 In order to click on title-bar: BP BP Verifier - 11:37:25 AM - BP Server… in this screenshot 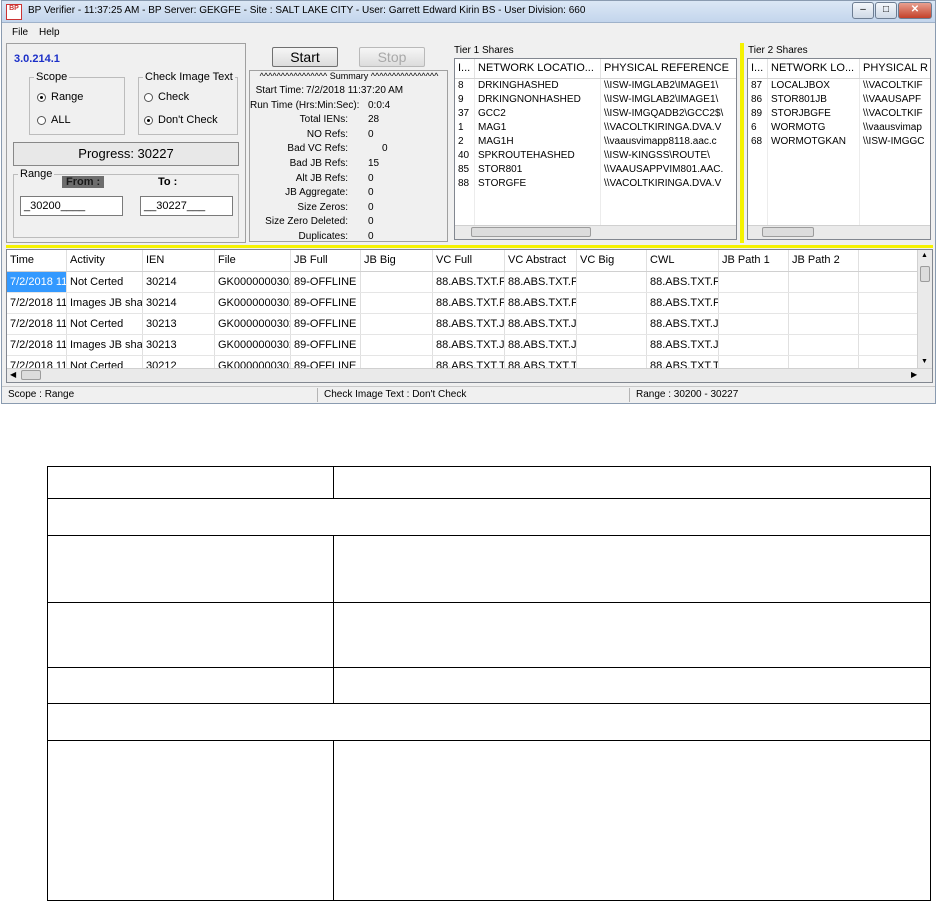, I will do `click(468, 12)`.